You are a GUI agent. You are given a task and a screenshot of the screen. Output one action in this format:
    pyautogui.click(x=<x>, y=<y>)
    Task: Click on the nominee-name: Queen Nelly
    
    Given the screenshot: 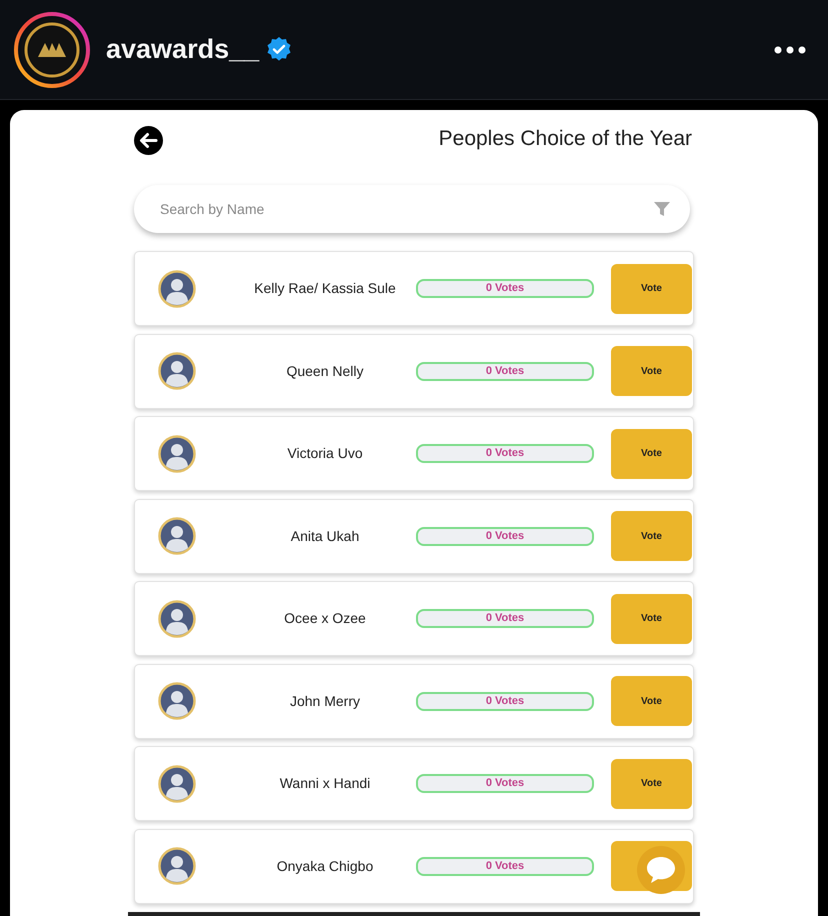 What is the action you would take?
    pyautogui.click(x=325, y=371)
    